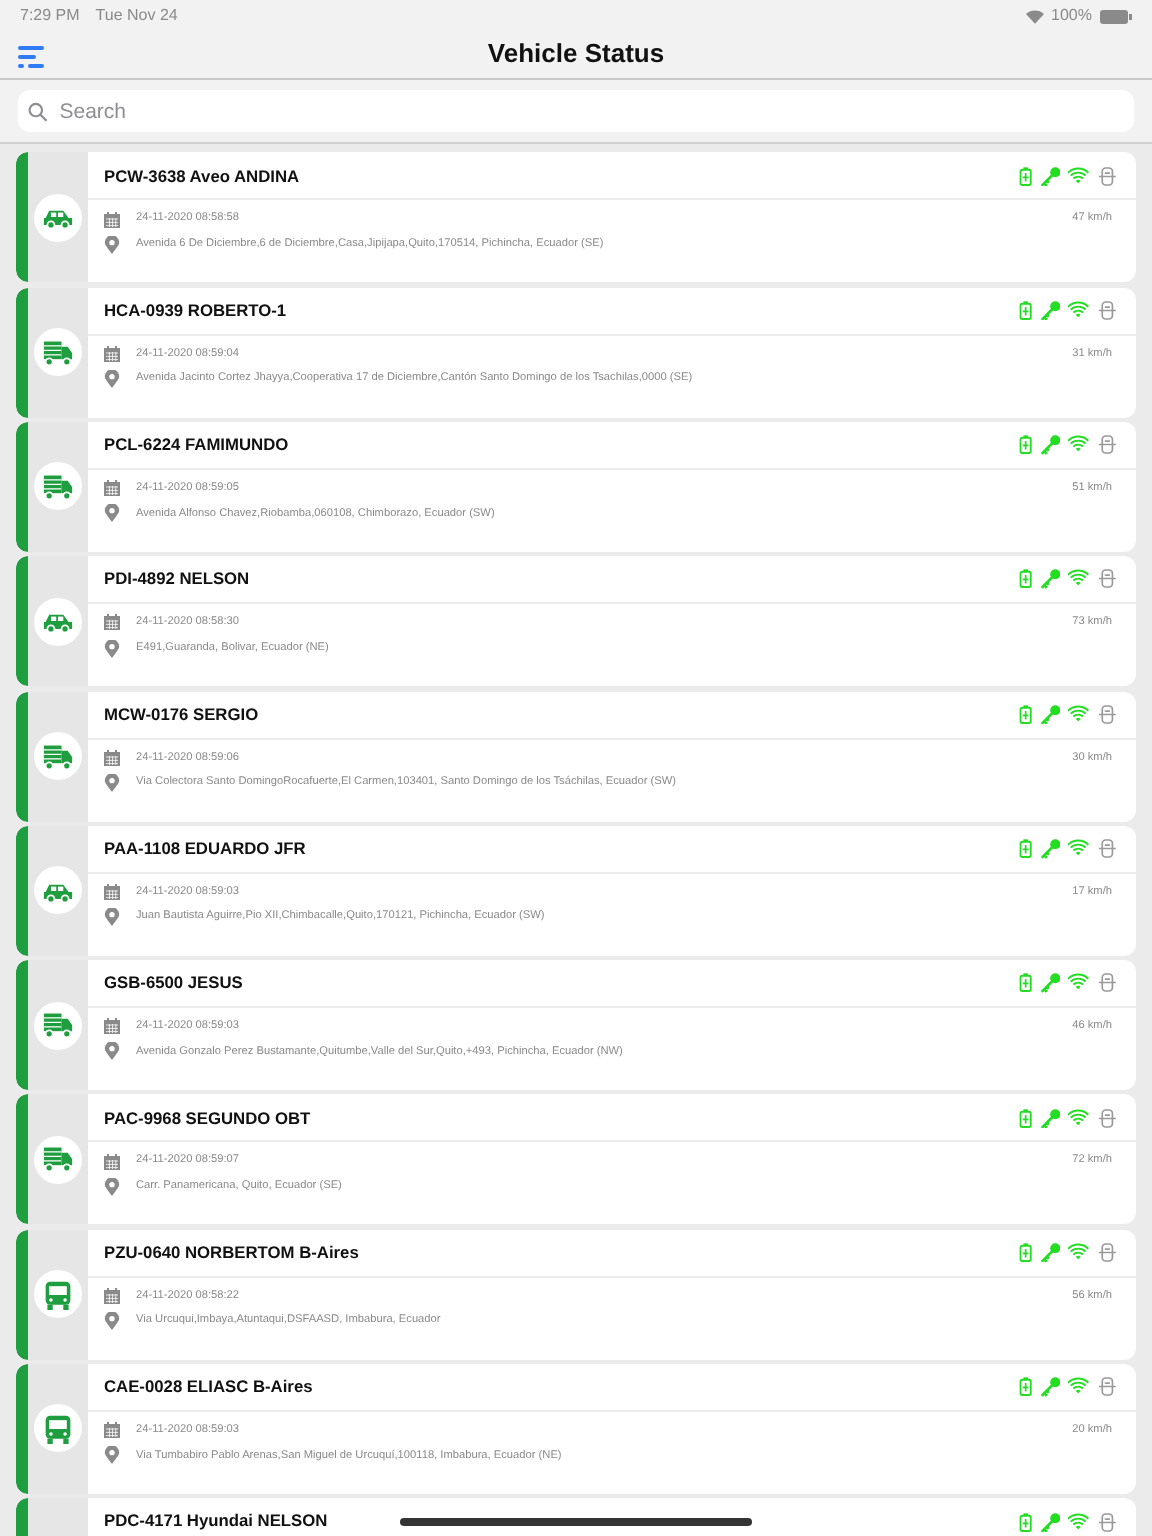 The image size is (1152, 1536). I want to click on status-date: Tue Nov 24, so click(136, 16).